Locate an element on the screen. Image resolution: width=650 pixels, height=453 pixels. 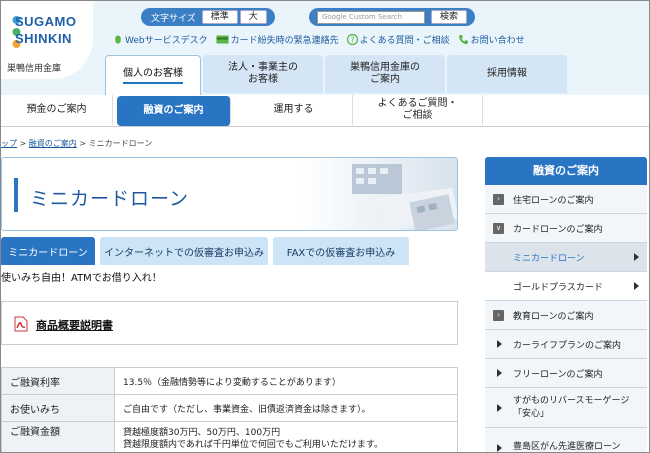
subnav-invest: 運用する is located at coordinates (294, 110).